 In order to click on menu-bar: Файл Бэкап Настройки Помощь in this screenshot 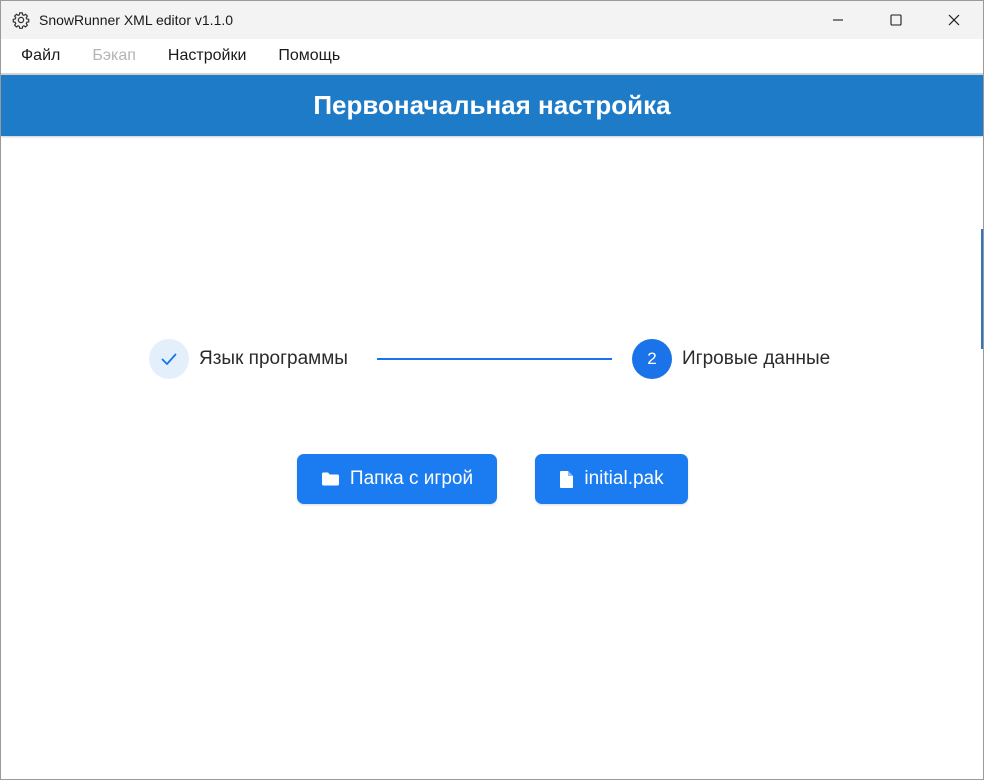, I will do `click(492, 57)`.